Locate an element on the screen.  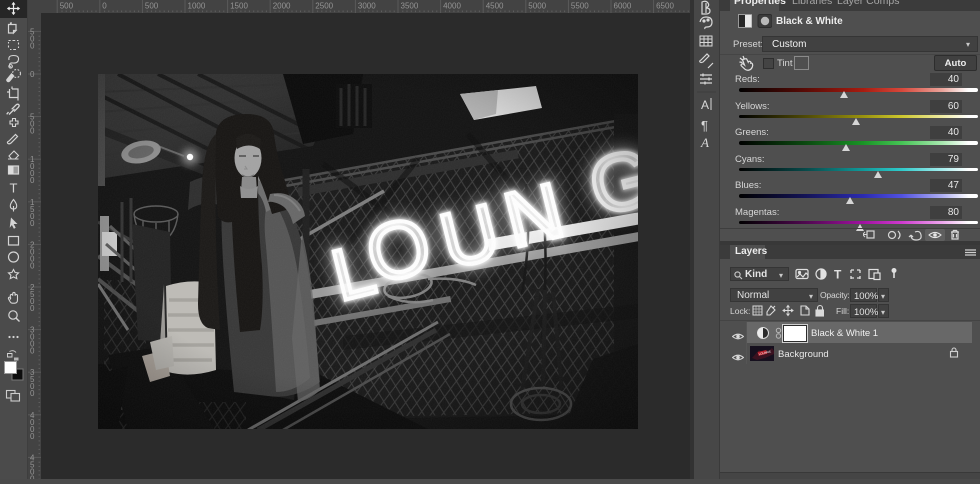
svg-text: 5500 is located at coordinates (580, 6).